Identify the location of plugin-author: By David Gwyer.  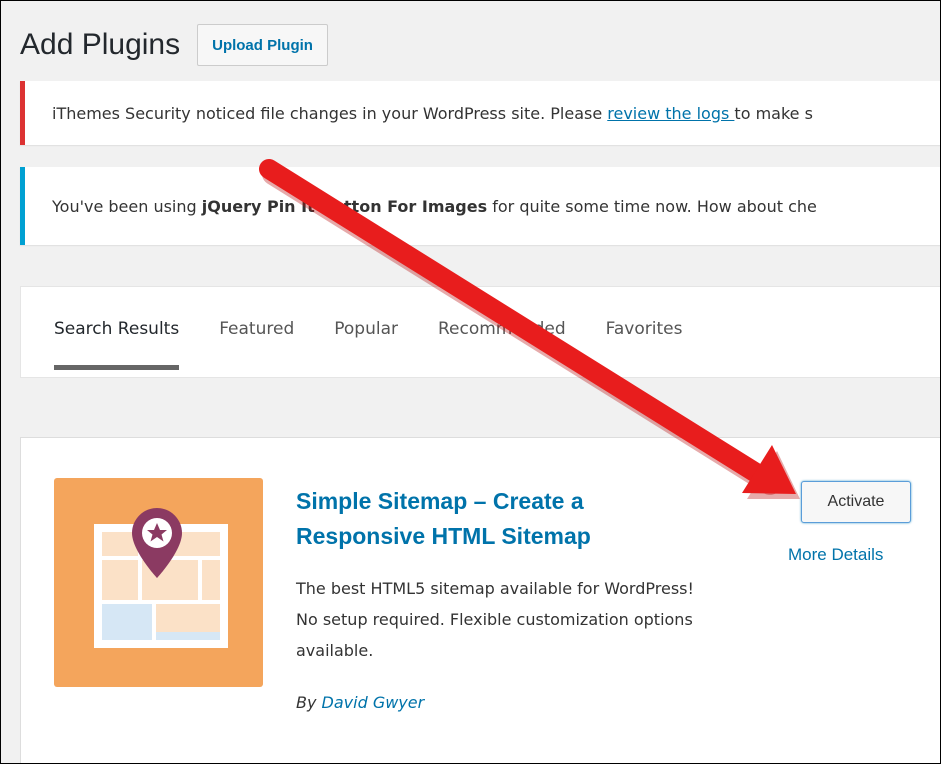
(360, 702).